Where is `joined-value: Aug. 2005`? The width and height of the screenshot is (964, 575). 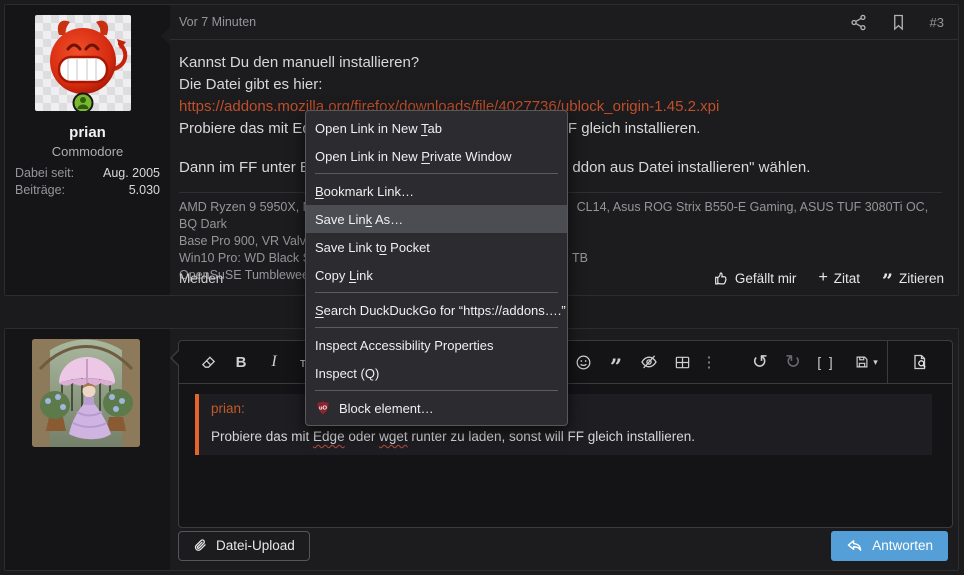 joined-value: Aug. 2005 is located at coordinates (131, 173).